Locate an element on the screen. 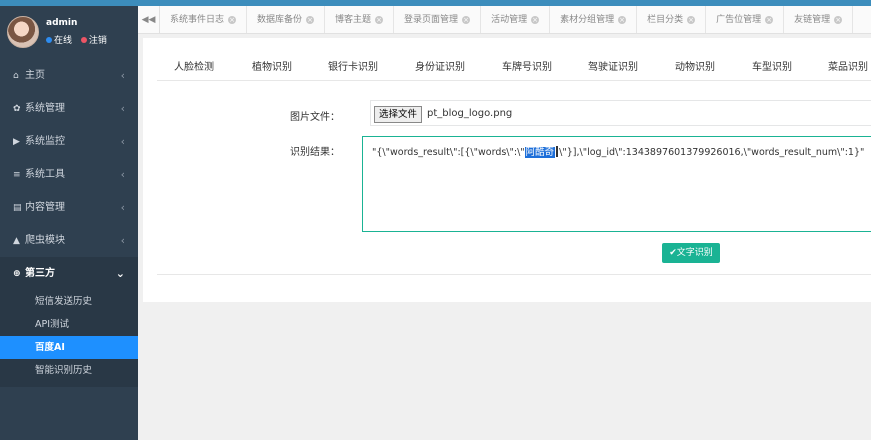 The width and height of the screenshot is (871, 440). sidebar-subitem-api-test: API测试 is located at coordinates (69, 324).